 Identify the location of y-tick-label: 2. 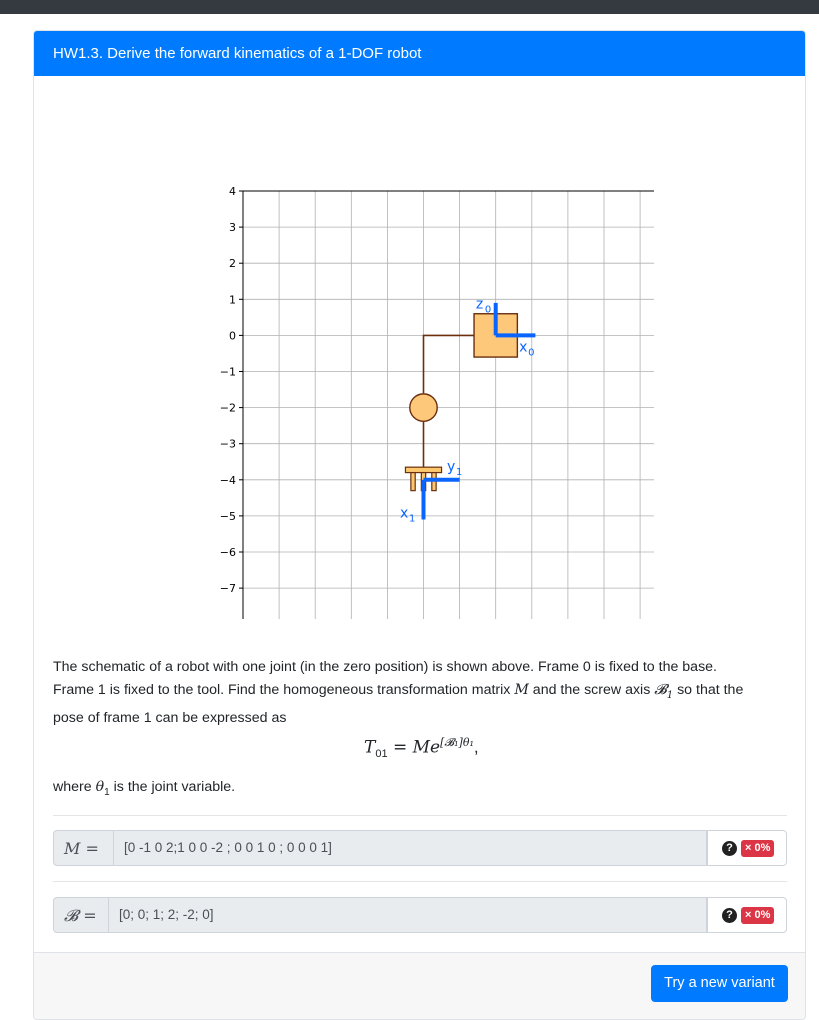
(232, 263).